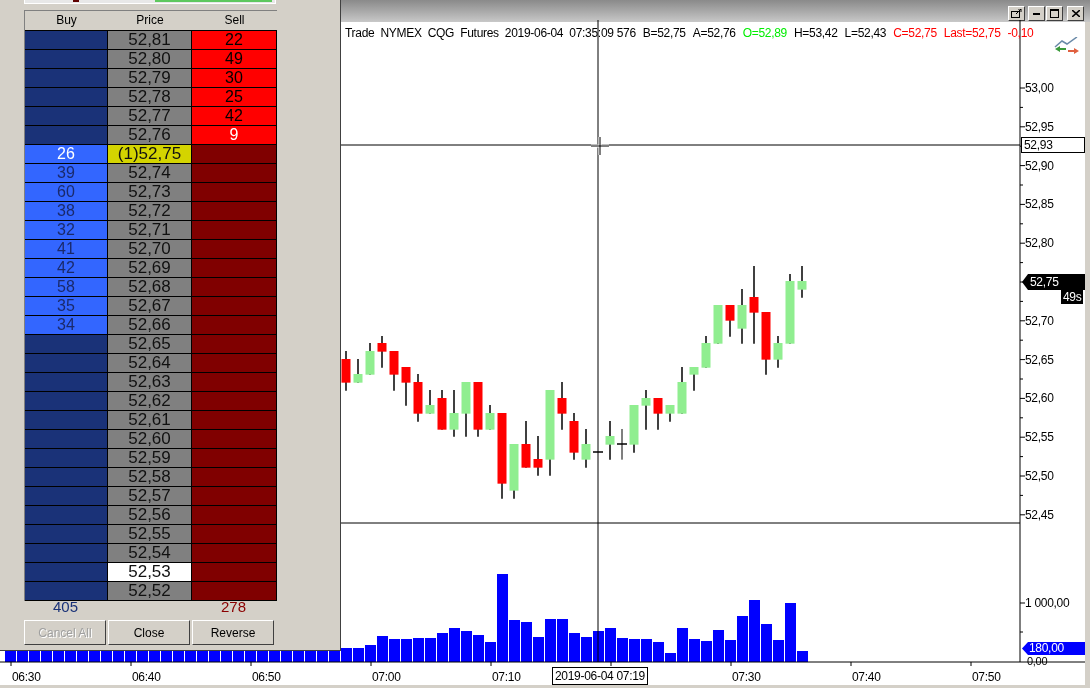 The height and width of the screenshot is (688, 1090). Describe the element at coordinates (150, 306) in the screenshot. I see `price-cell: 52,67` at that location.